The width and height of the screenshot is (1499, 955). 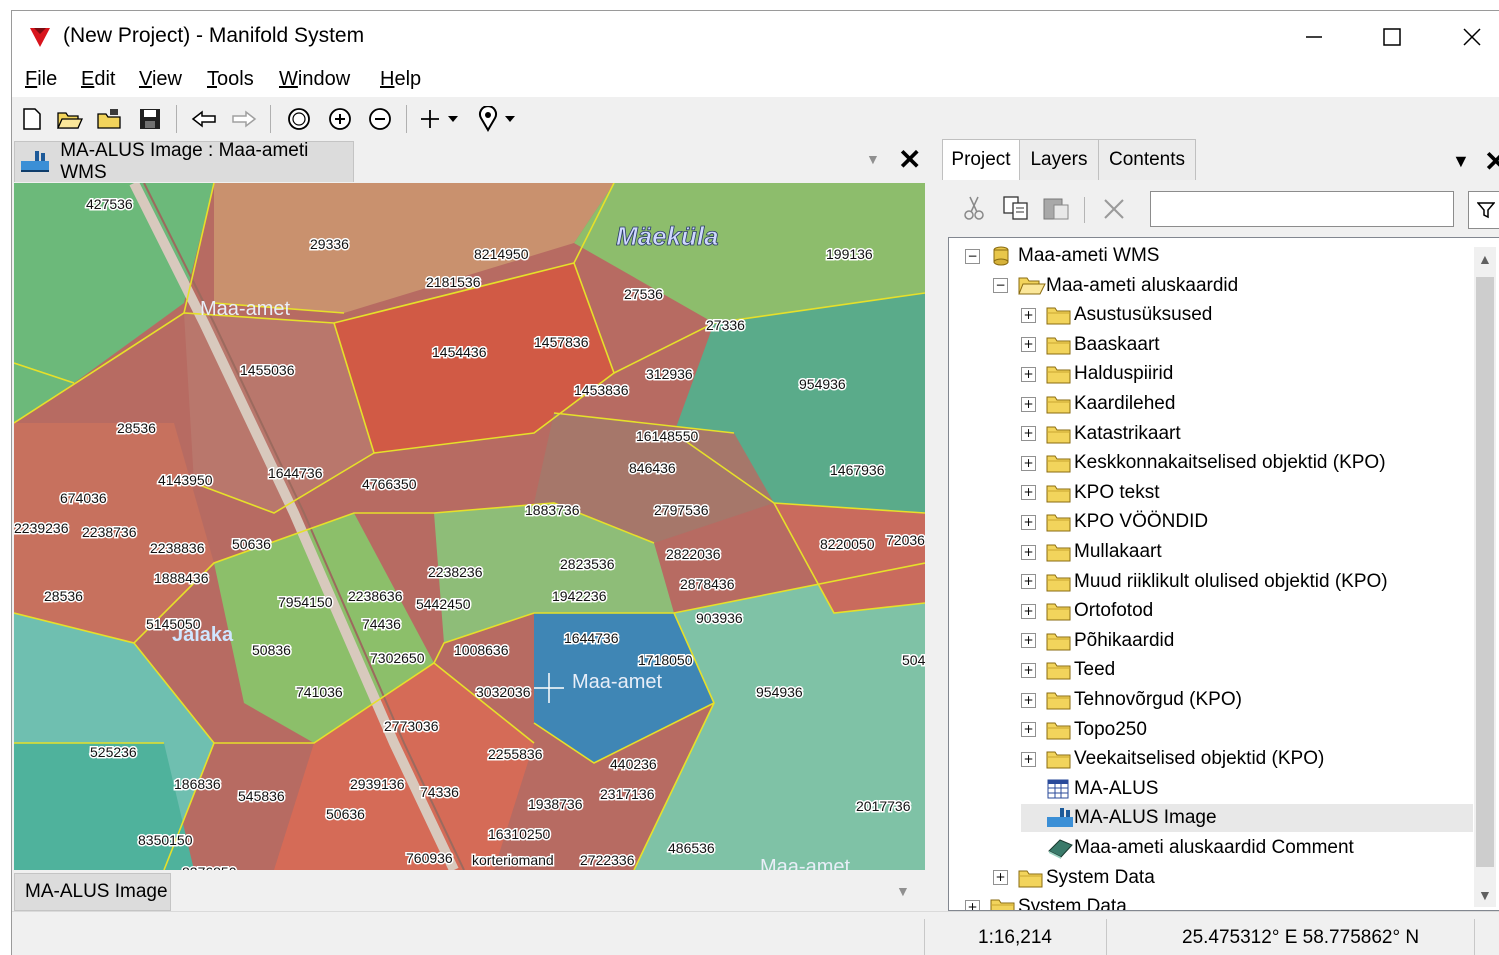 I want to click on paste-icon, so click(x=1057, y=208).